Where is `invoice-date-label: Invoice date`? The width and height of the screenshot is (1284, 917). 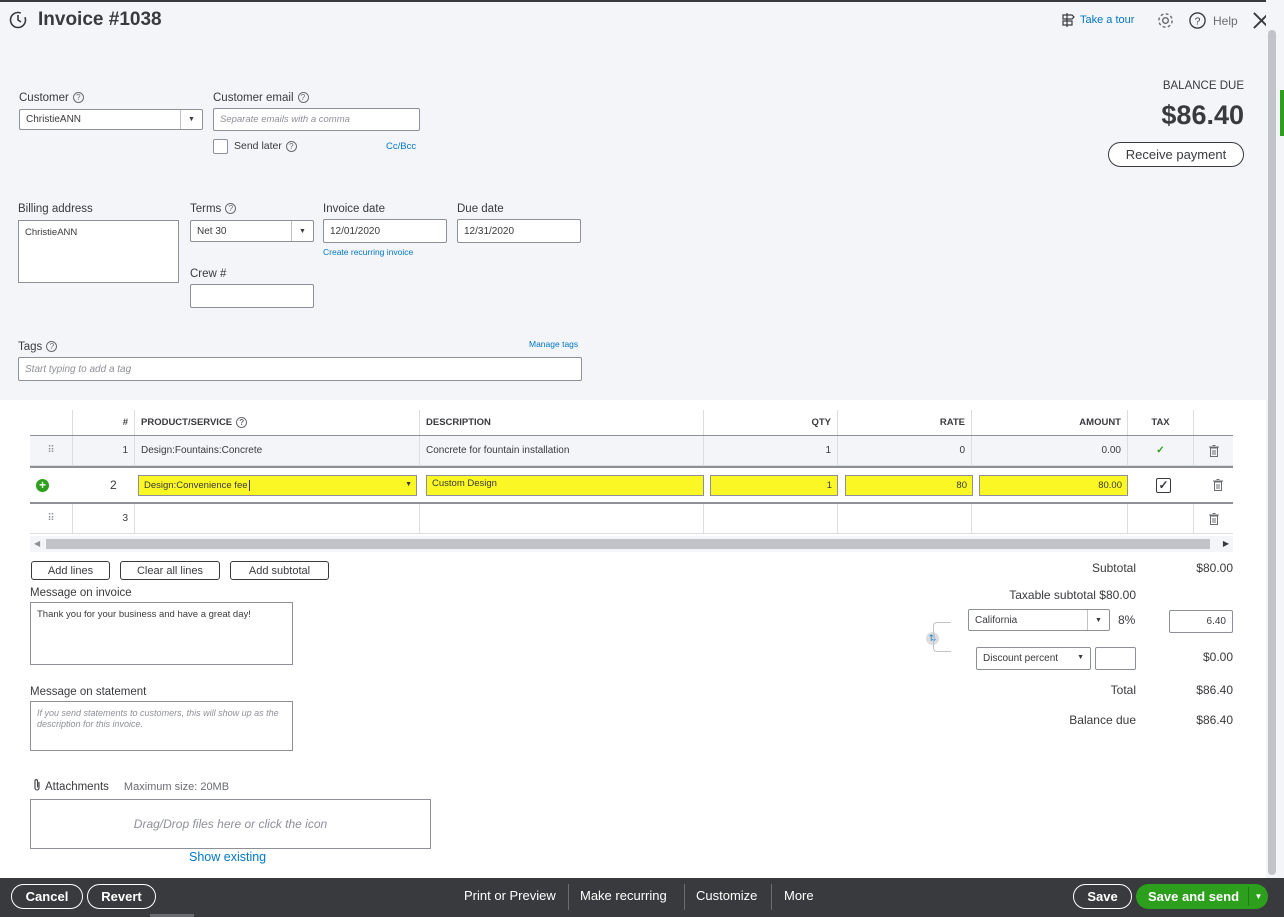
invoice-date-label: Invoice date is located at coordinates (354, 209).